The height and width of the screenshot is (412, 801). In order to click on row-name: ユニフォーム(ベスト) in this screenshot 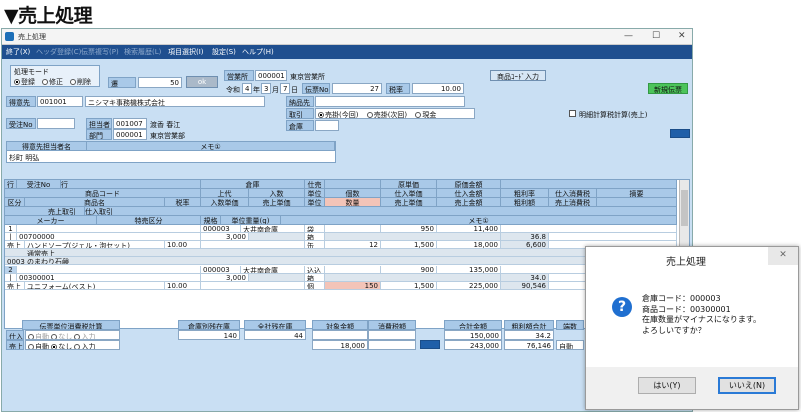, I will do `click(95, 286)`.